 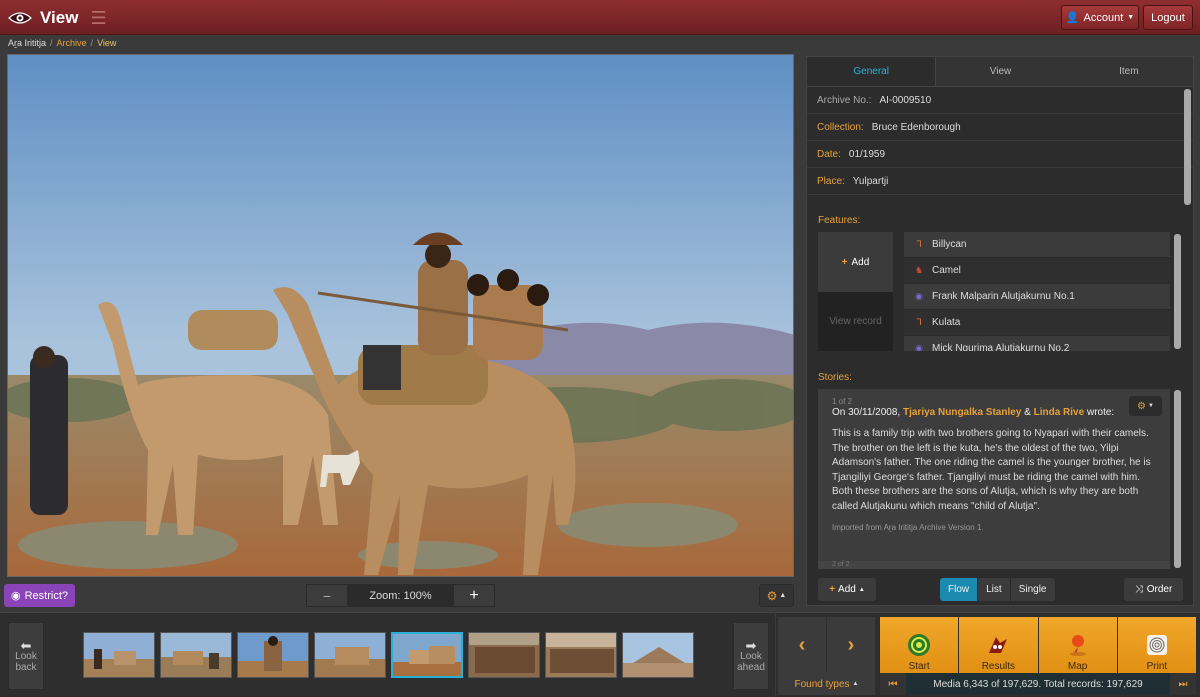 I want to click on add-story-button: + Add ▲, so click(x=847, y=589).